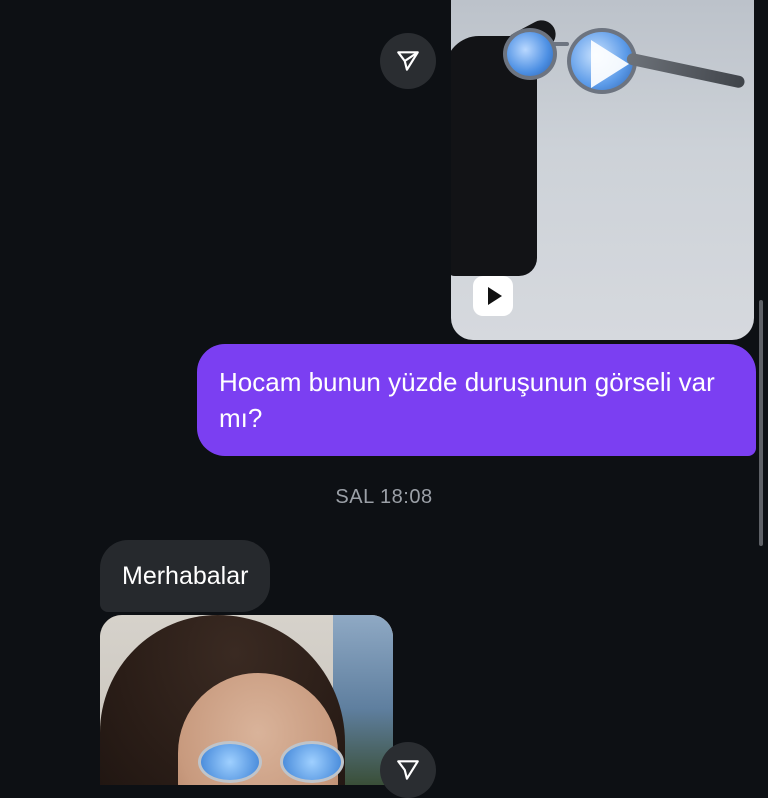 The width and height of the screenshot is (768, 798). What do you see at coordinates (230, 762) in the screenshot?
I see `photo-lens-left` at bounding box center [230, 762].